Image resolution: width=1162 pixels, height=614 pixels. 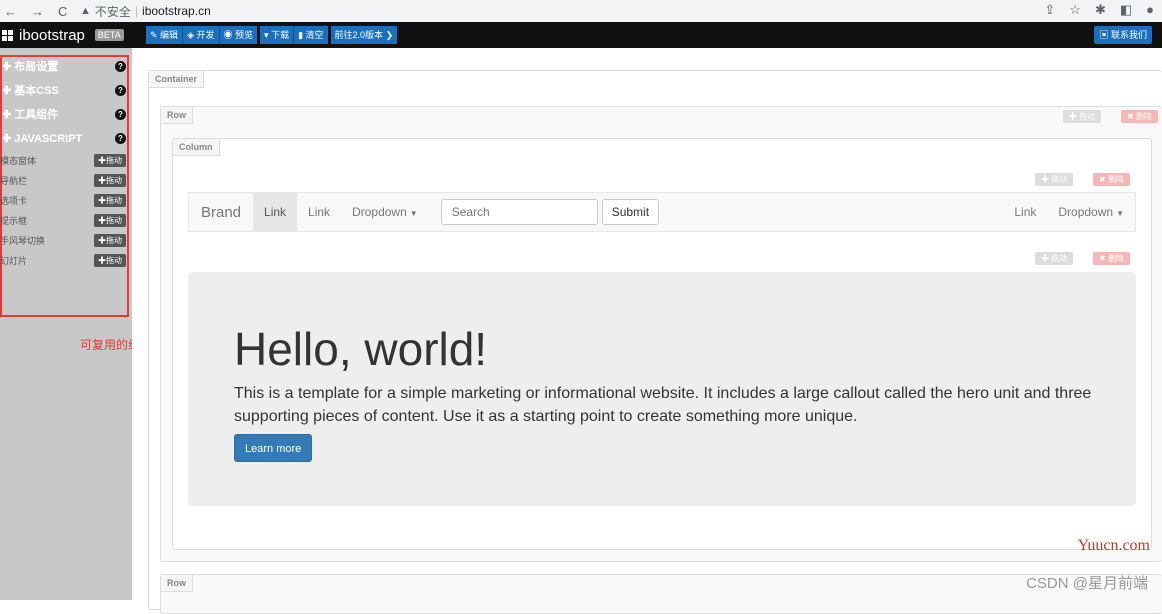 I want to click on security-label: 不安全, so click(x=112, y=11).